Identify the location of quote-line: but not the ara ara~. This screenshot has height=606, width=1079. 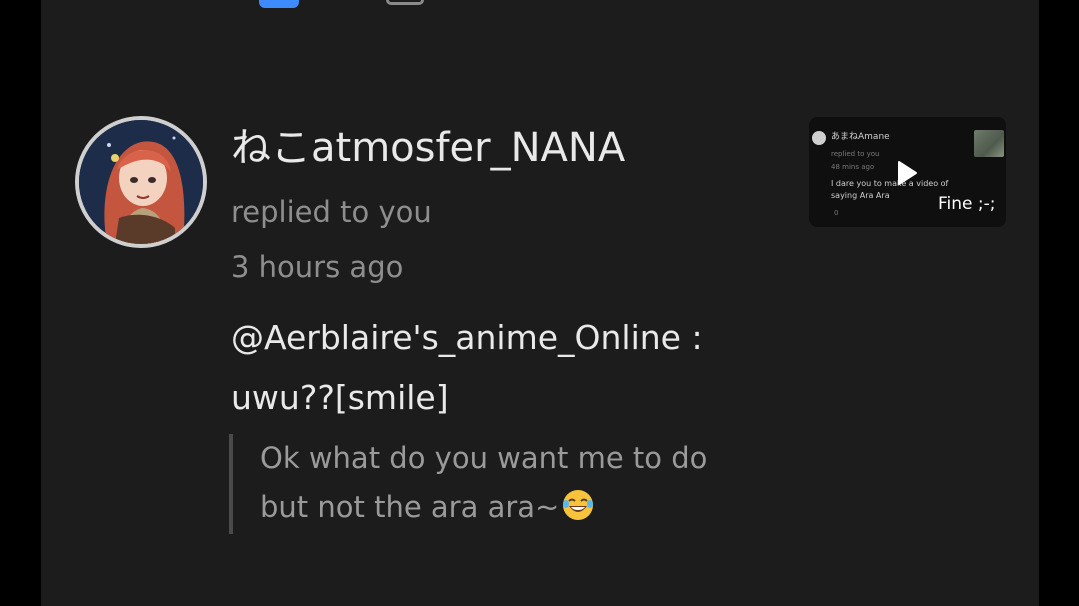
(410, 507).